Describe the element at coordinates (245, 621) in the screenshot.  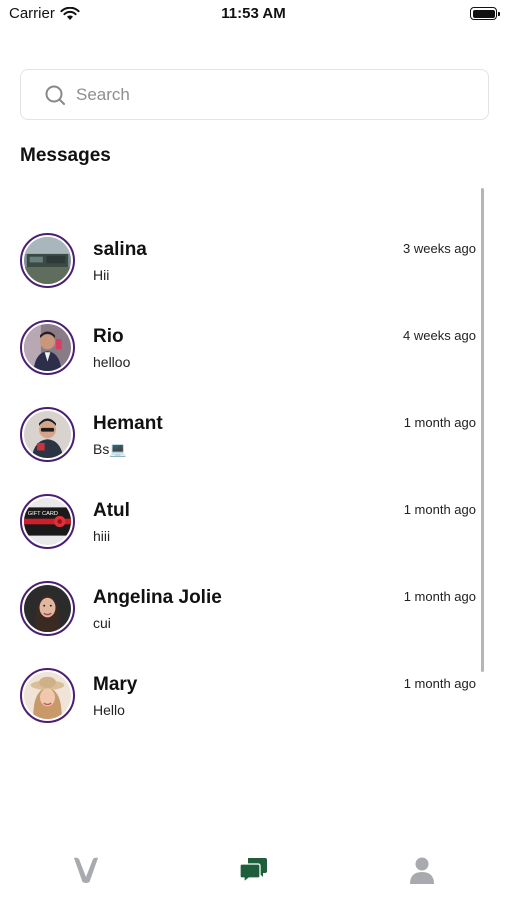
I see `conversation-row-angelina-jolie: Angelina Jolie cui 1 month ago` at that location.